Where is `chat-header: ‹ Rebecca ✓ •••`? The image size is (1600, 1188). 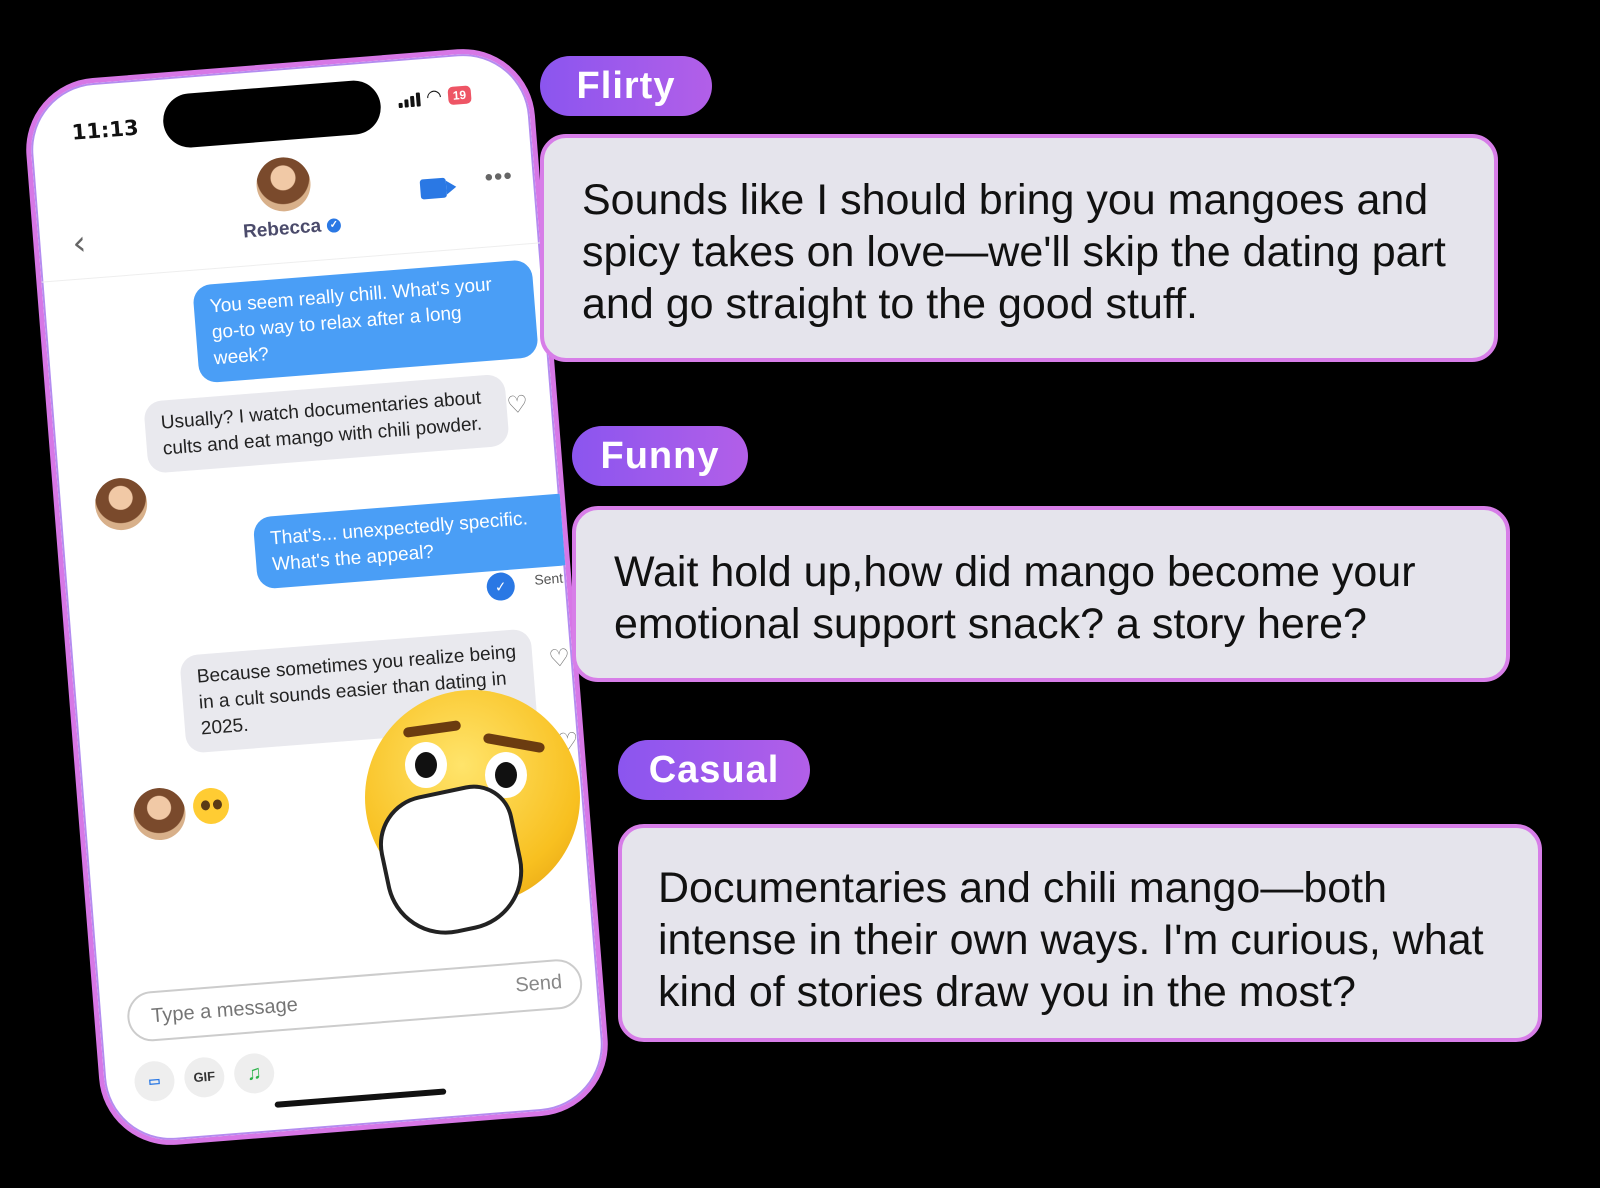
chat-header: ‹ Rebecca ✓ ••• is located at coordinates (286, 207).